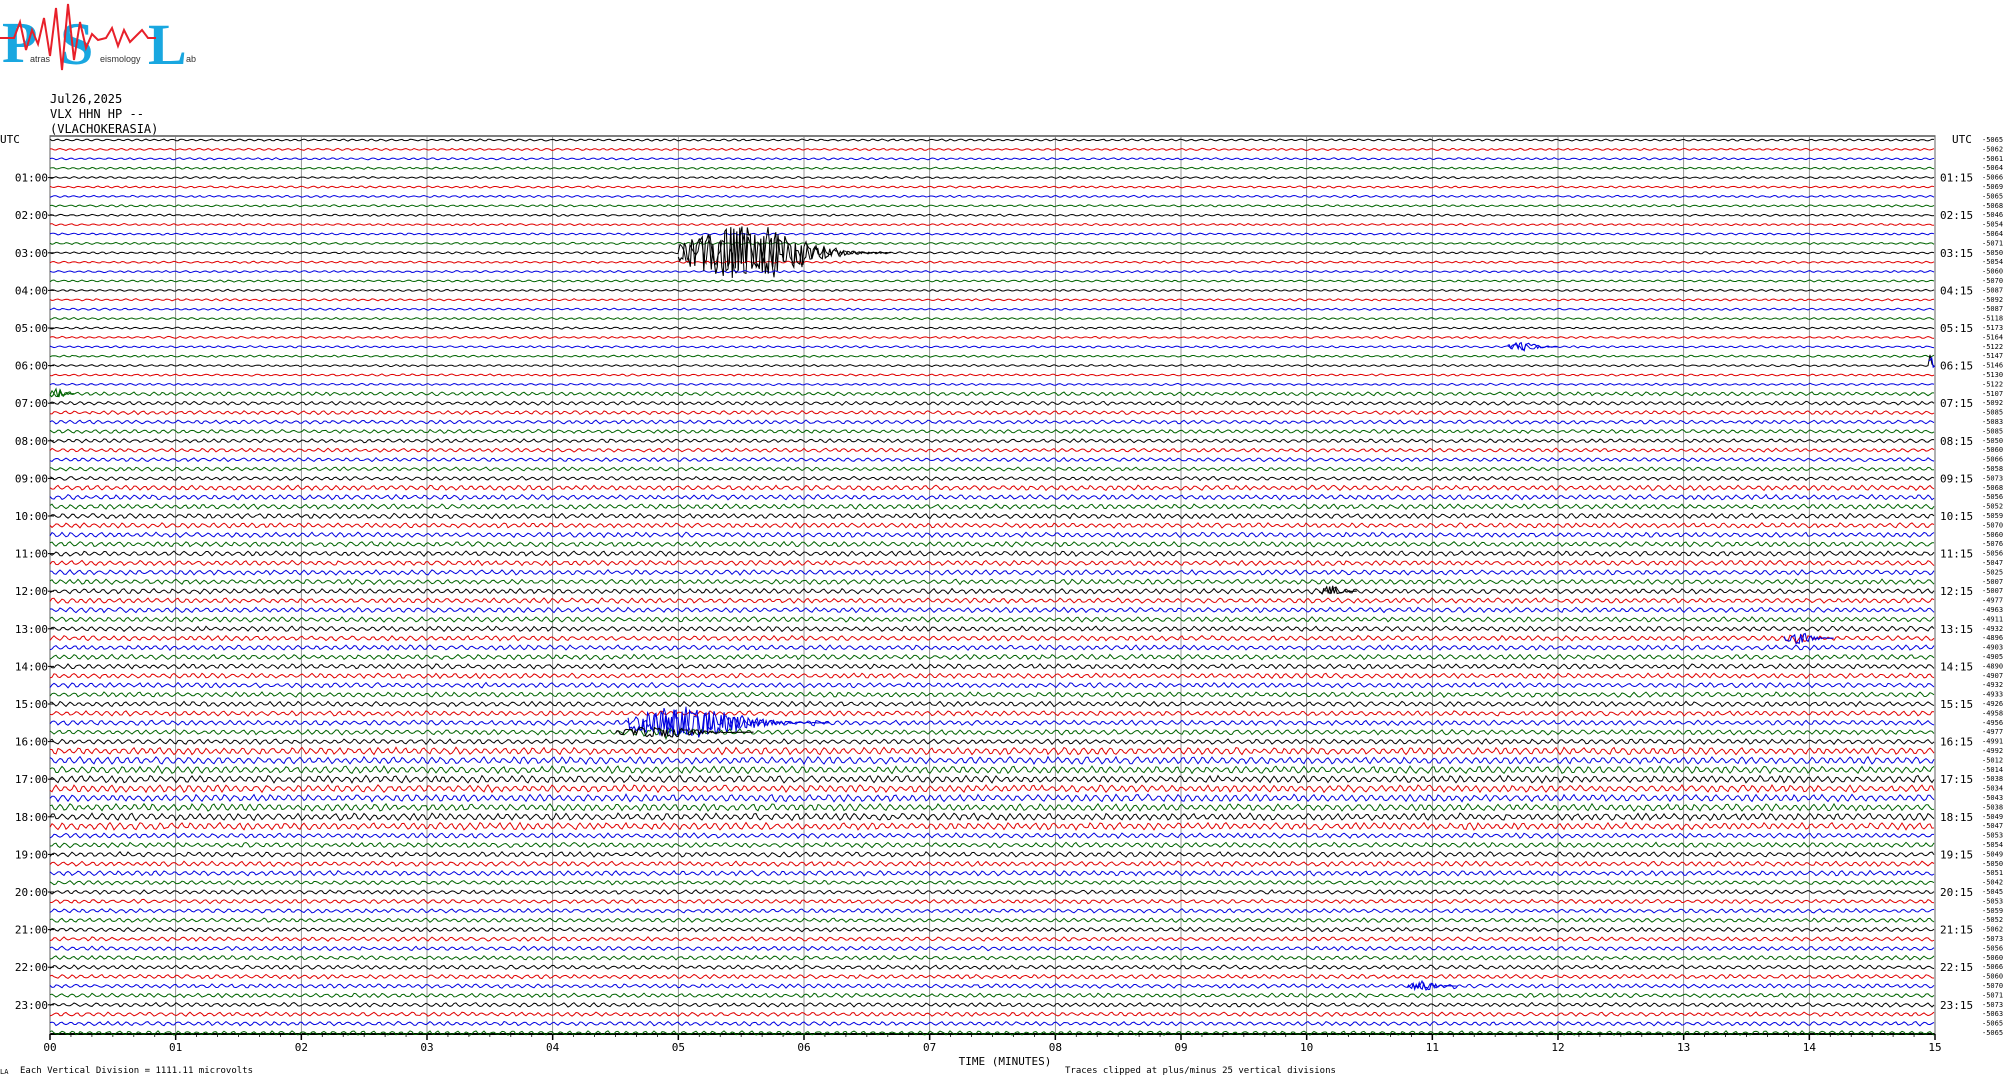 The height and width of the screenshot is (1080, 2010). Describe the element at coordinates (1992, 394) in the screenshot. I see `trace-offset-label: -5107` at that location.